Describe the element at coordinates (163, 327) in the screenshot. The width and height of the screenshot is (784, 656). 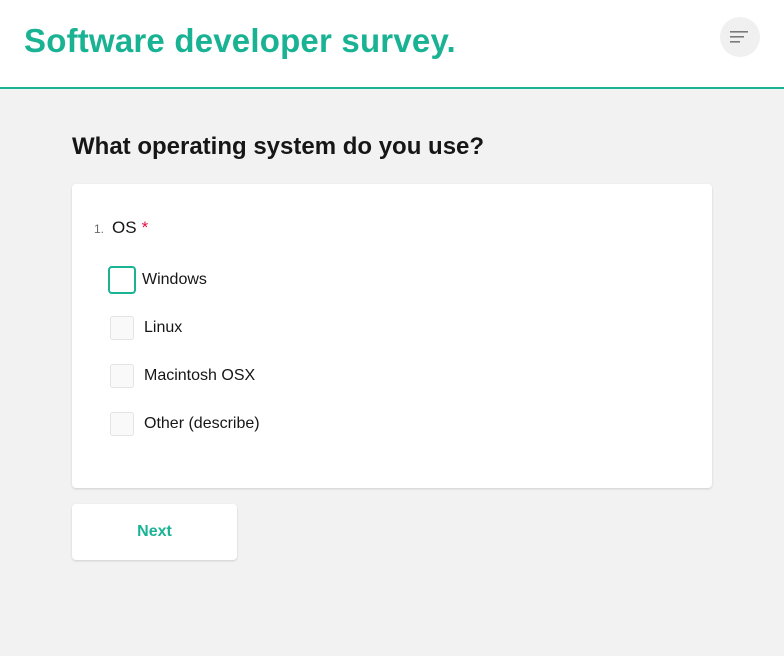
I see `option-label: Linux` at that location.